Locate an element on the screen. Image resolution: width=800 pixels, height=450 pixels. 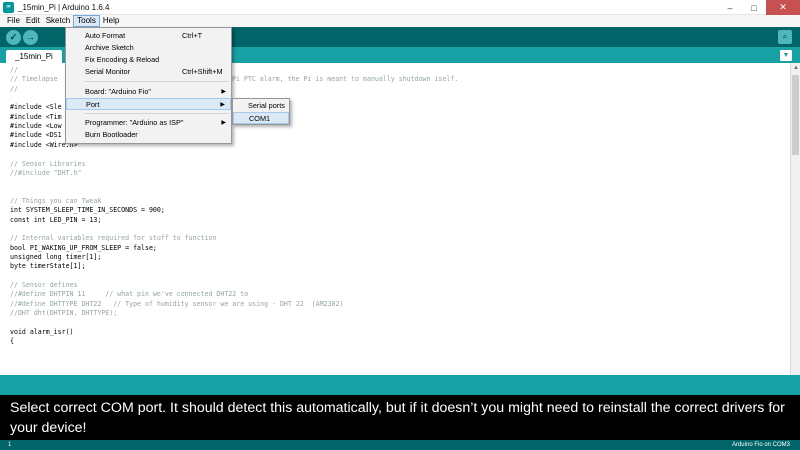
code-line: // Things you can Tweak is located at coordinates (55, 201).